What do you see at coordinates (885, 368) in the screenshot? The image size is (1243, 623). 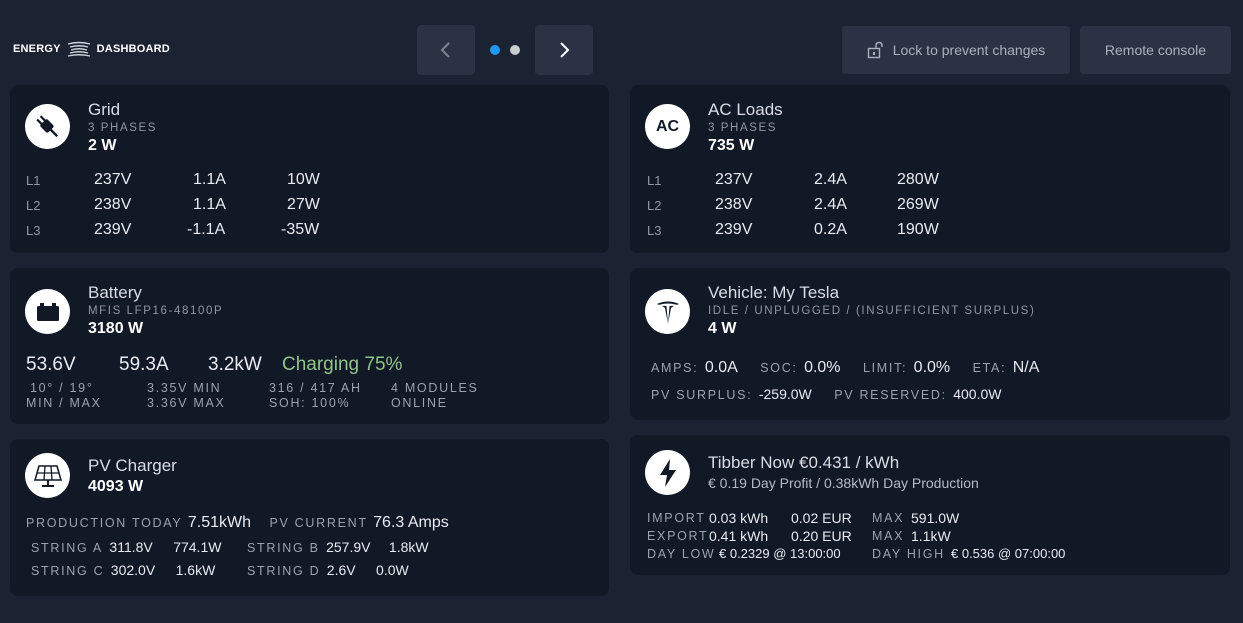 I see `vehicle-limit-label: LIMIT:` at bounding box center [885, 368].